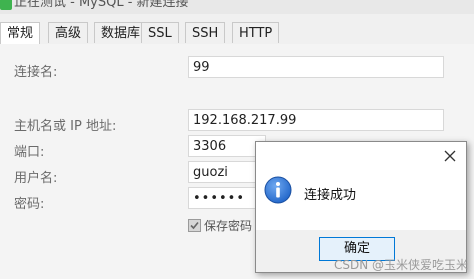  Describe the element at coordinates (400, 265) in the screenshot. I see `watermark: CSDN @玉米侠爱吃玉米` at that location.